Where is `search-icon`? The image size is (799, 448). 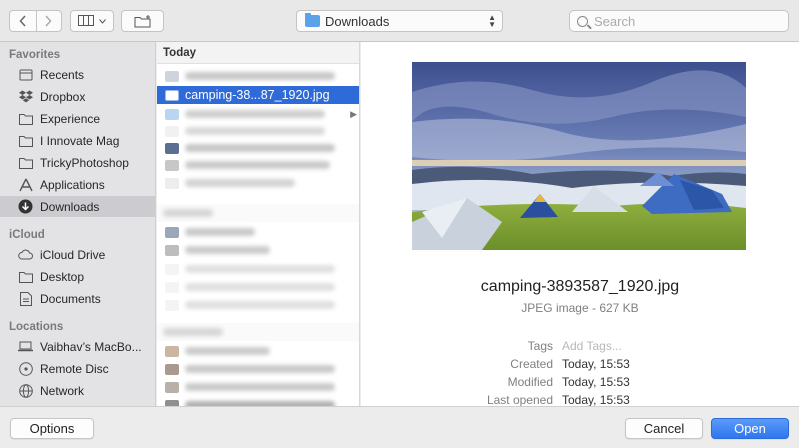 search-icon is located at coordinates (582, 21).